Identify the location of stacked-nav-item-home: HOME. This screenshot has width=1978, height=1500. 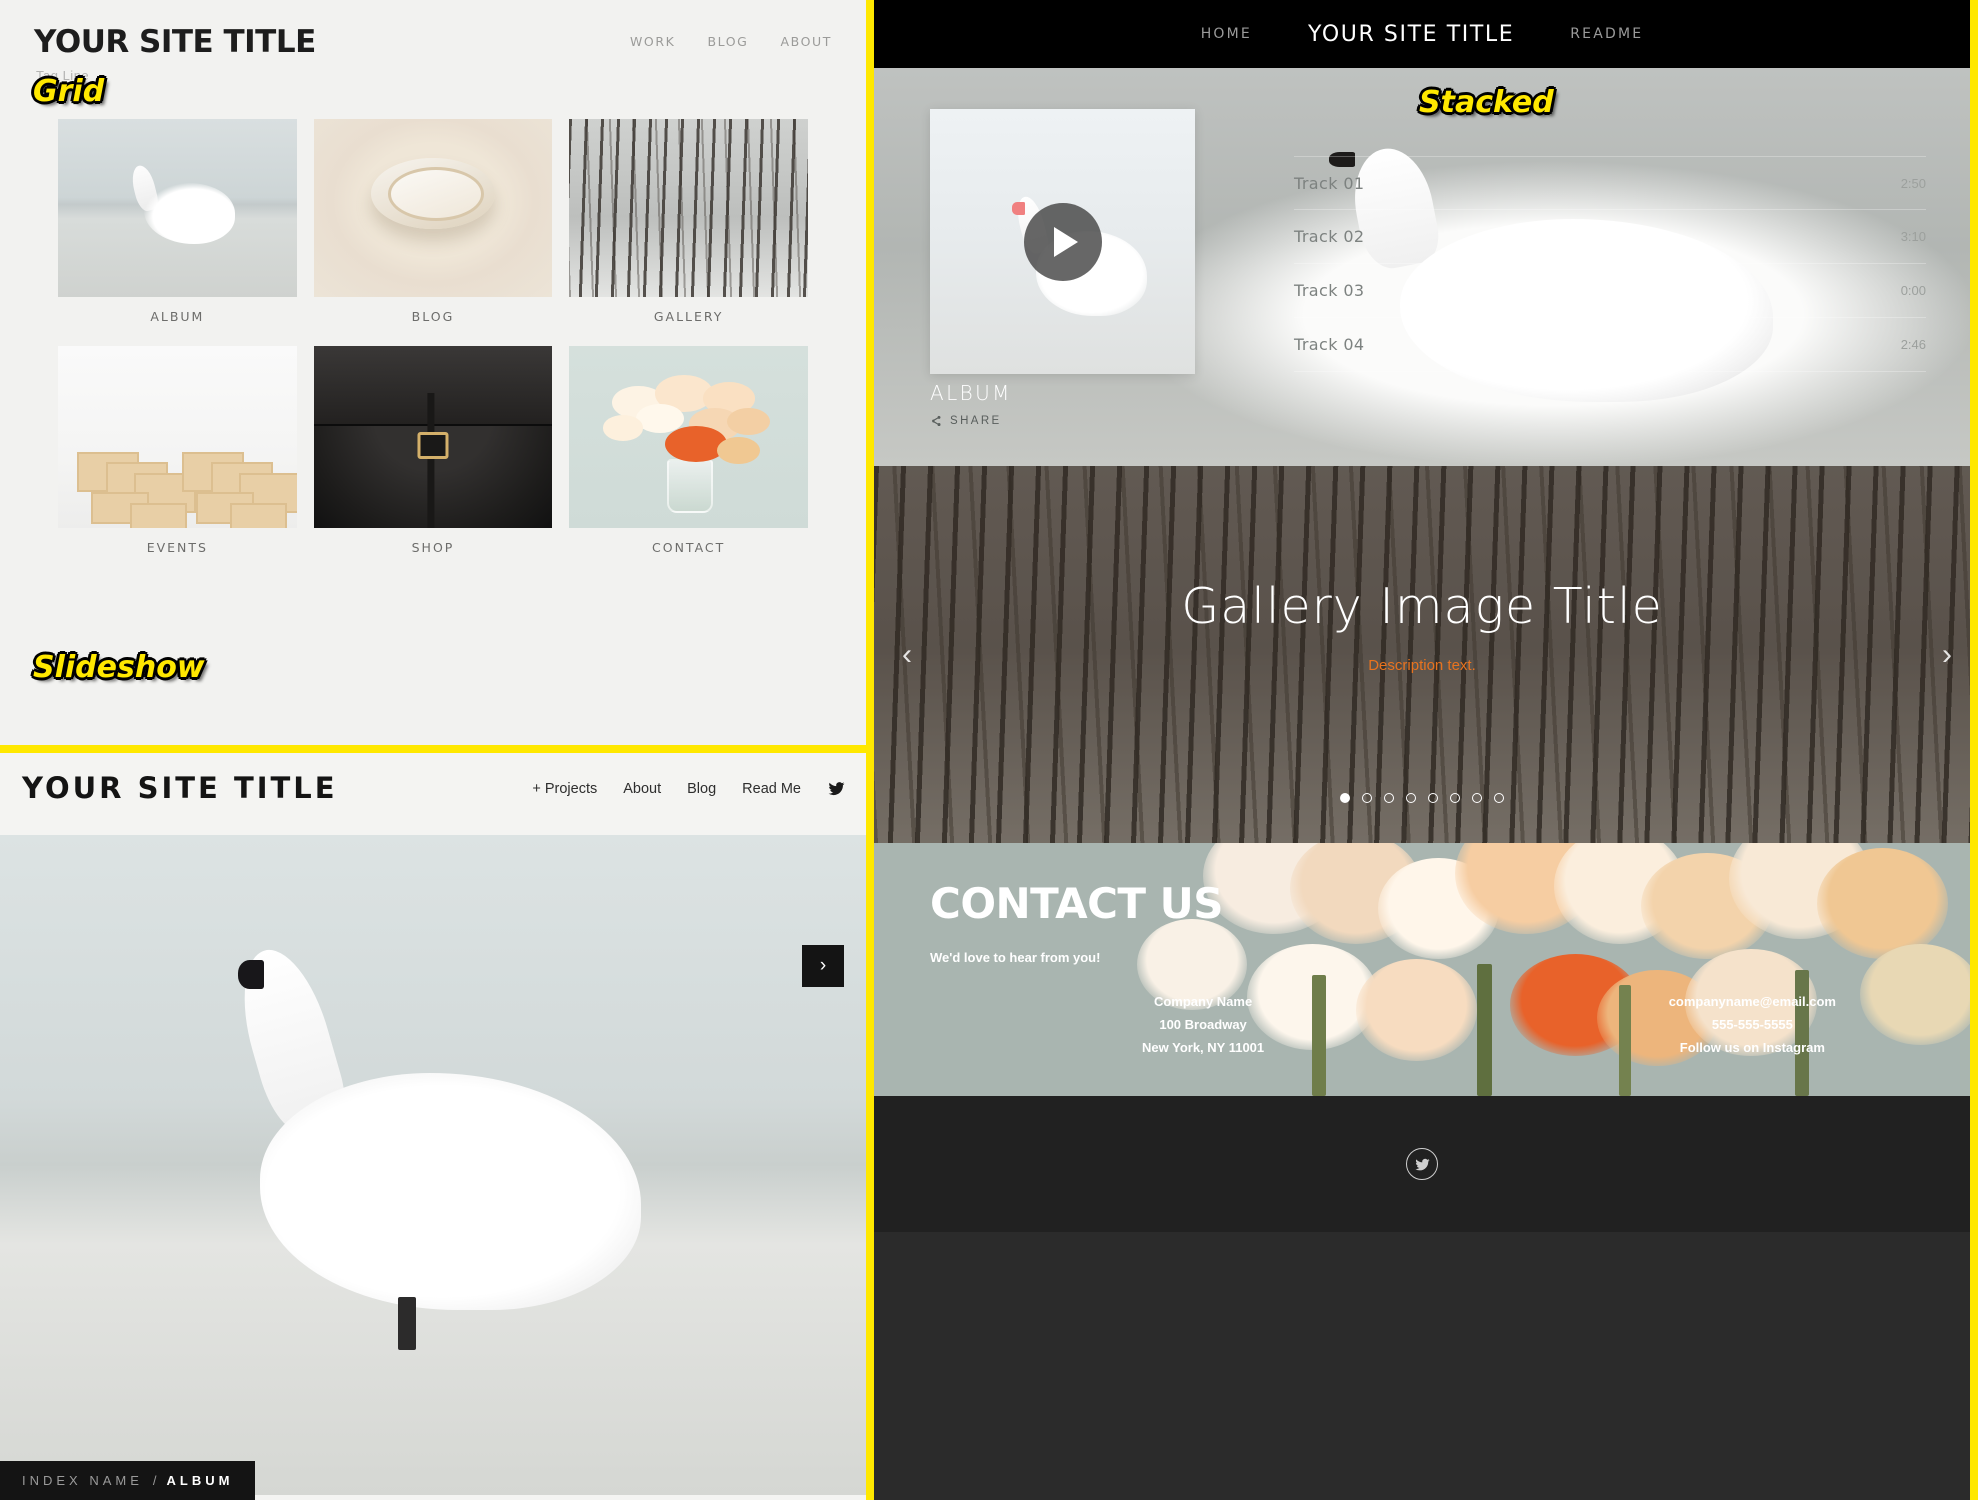
(1226, 34).